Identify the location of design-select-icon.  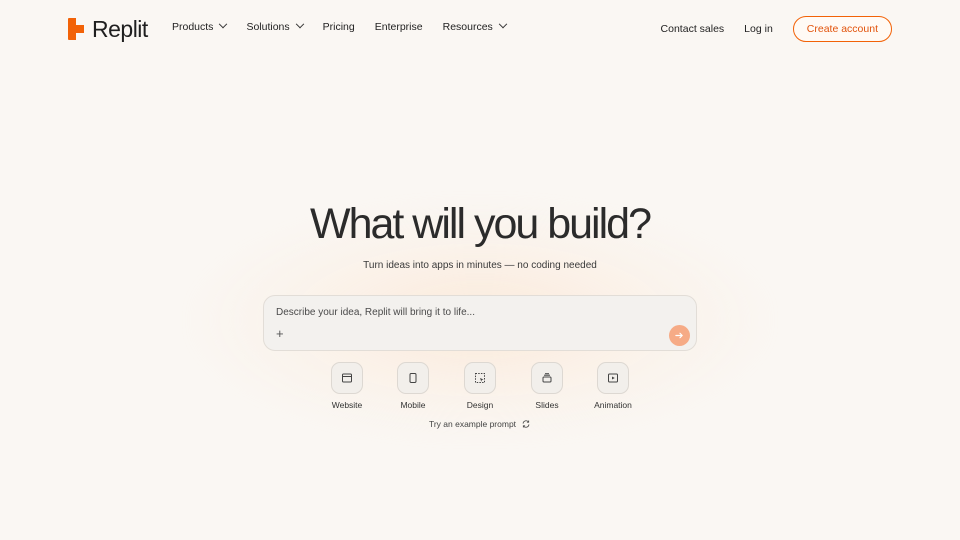
(480, 378).